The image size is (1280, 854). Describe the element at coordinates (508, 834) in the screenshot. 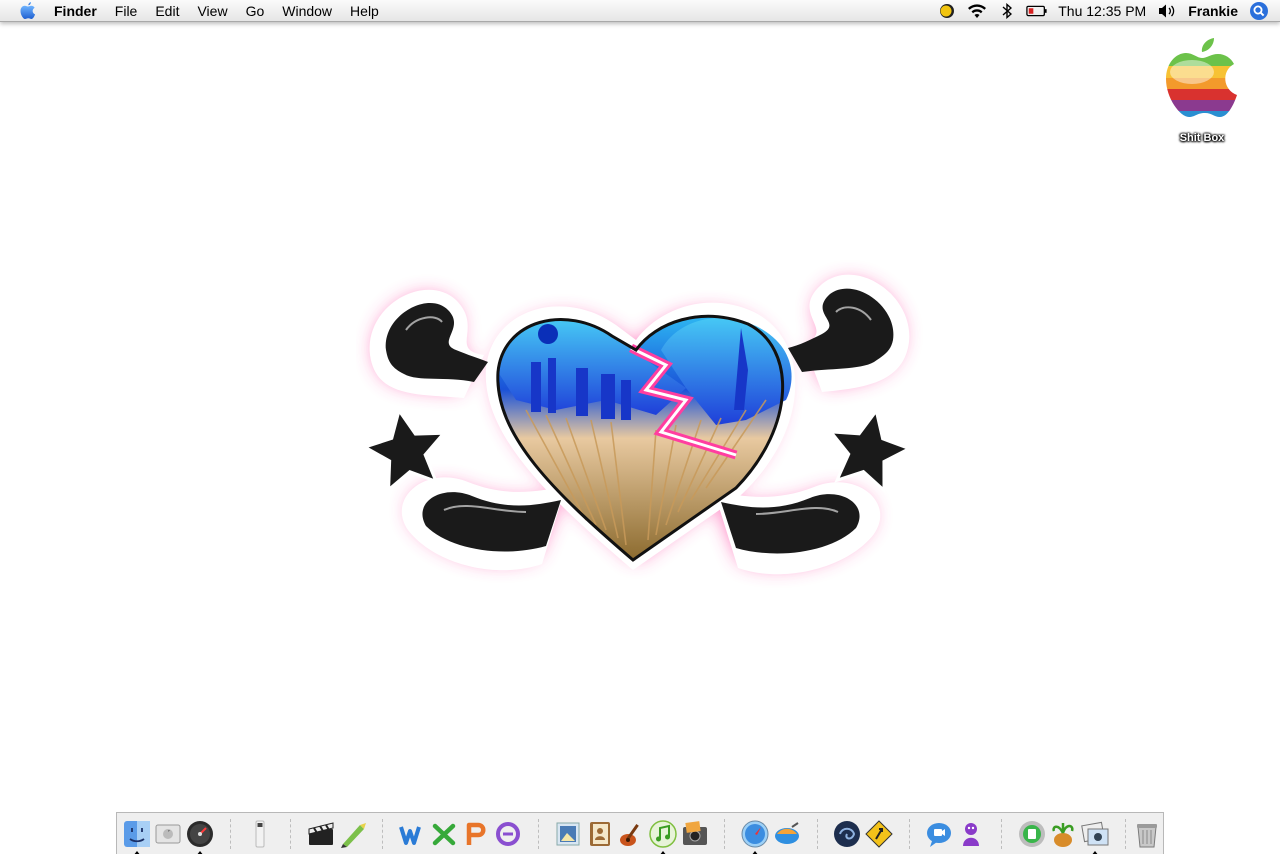

I see `dock-entourage-icon` at that location.